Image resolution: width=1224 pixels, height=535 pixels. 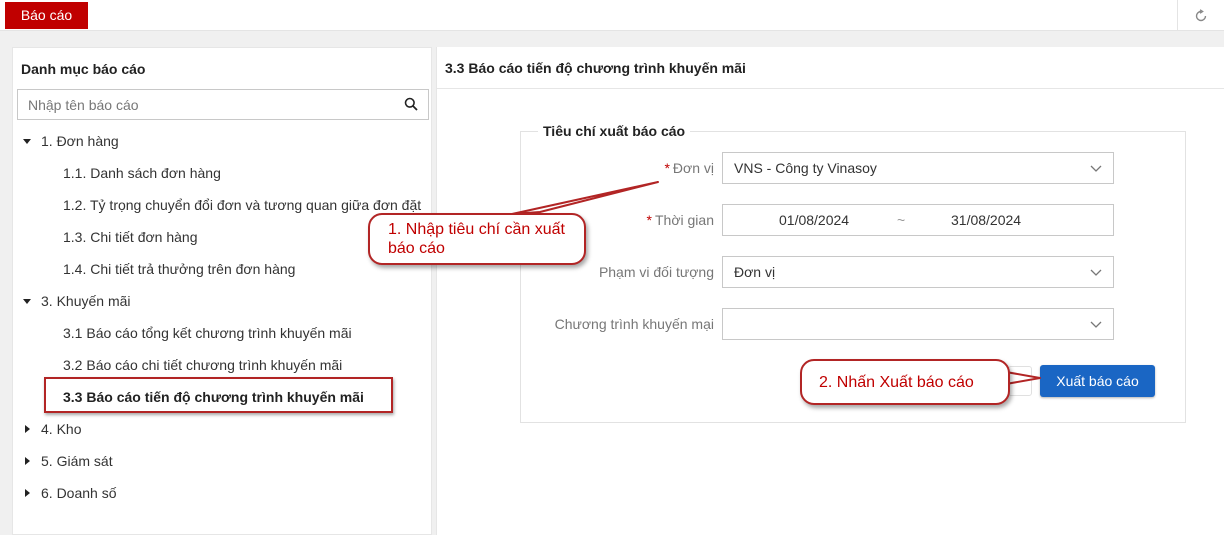 I want to click on panel-title: Danh mục báo cáo, so click(x=83, y=69).